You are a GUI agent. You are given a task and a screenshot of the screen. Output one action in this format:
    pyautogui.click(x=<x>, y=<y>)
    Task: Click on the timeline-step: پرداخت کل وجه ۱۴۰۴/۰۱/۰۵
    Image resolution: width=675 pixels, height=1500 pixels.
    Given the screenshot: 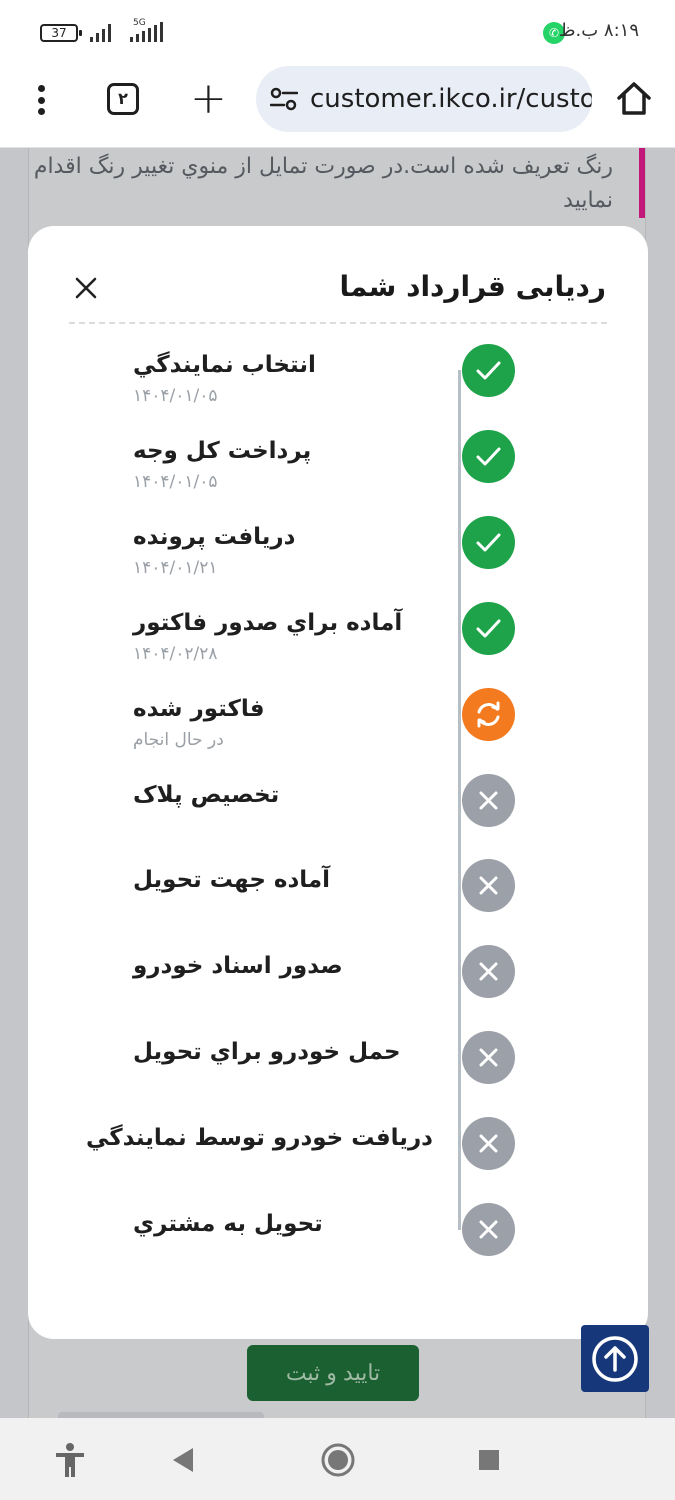 What is the action you would take?
    pyautogui.click(x=337, y=461)
    